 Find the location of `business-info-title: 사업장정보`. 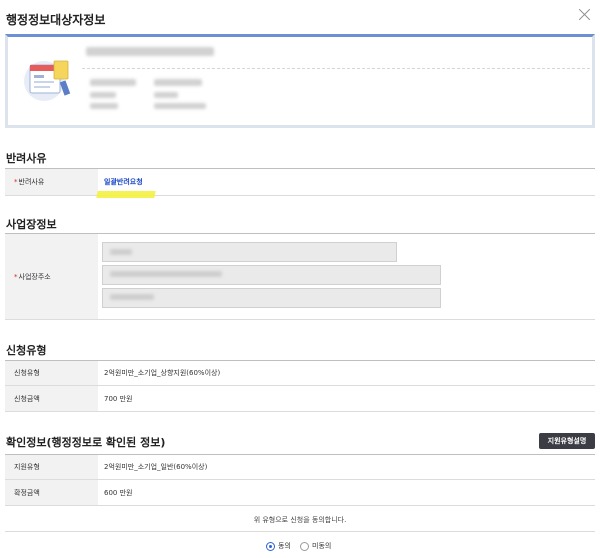

business-info-title: 사업장정보 is located at coordinates (31, 224).